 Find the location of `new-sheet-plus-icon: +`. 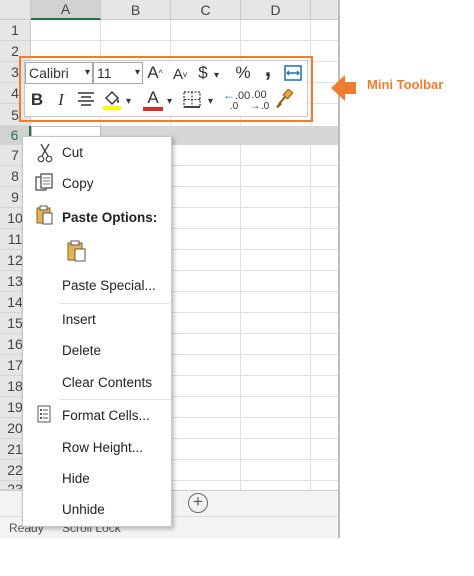

new-sheet-plus-icon: + is located at coordinates (198, 503).